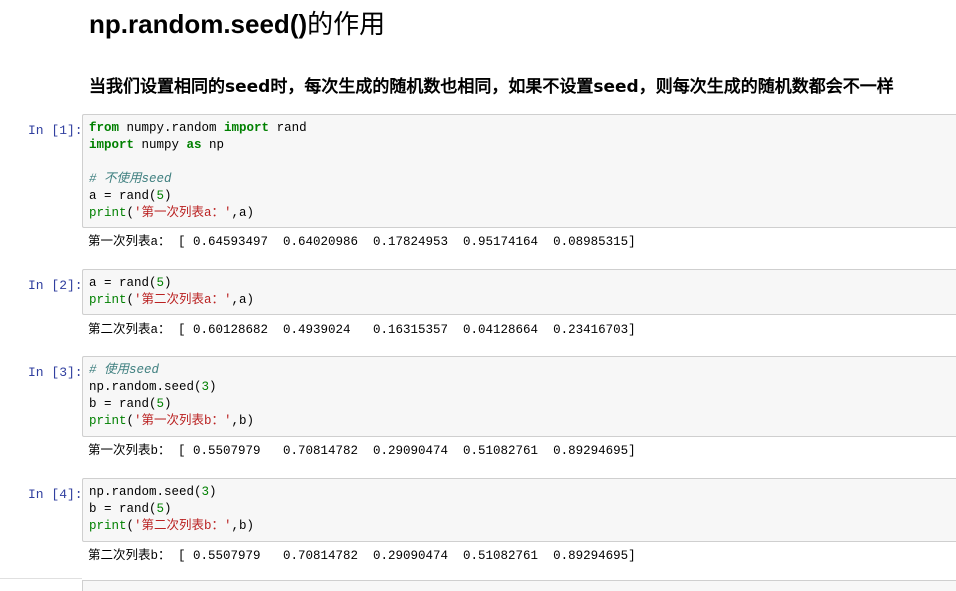  What do you see at coordinates (183, 300) in the screenshot?
I see `code-string: '第二次列表a：'` at bounding box center [183, 300].